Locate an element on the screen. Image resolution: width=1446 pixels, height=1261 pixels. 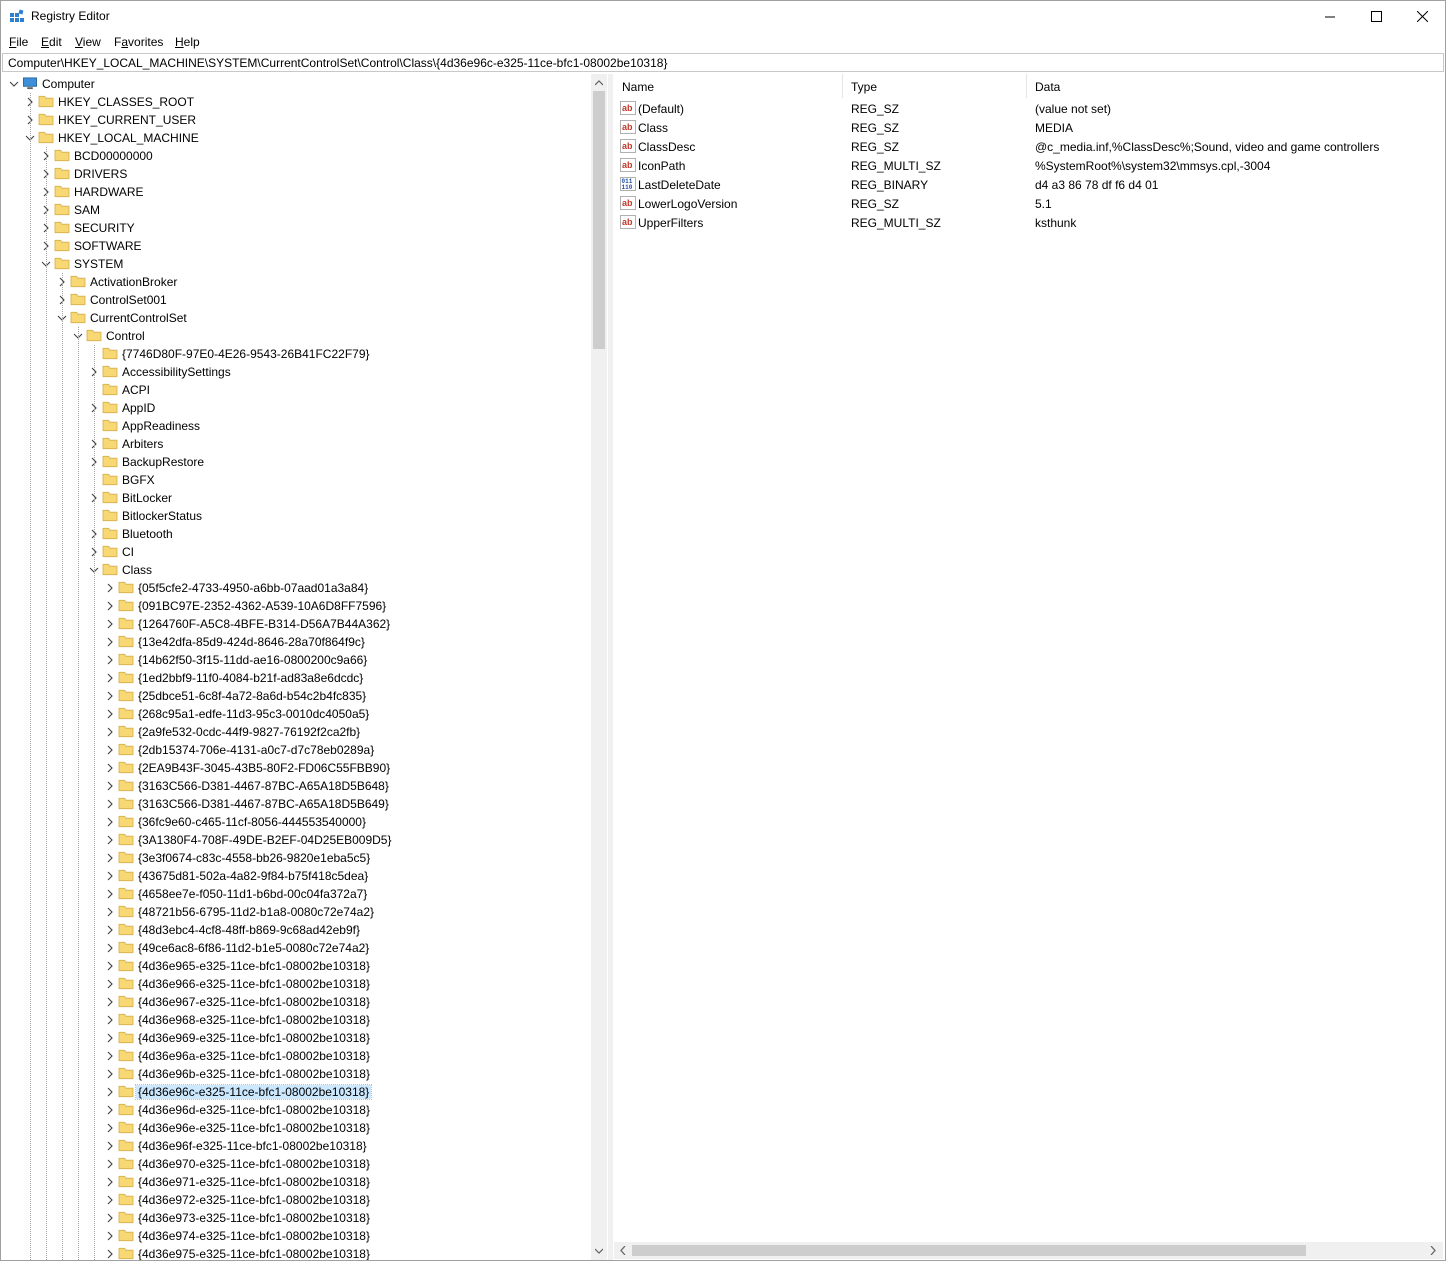
tree-node-label: CI is located at coordinates (128, 552).